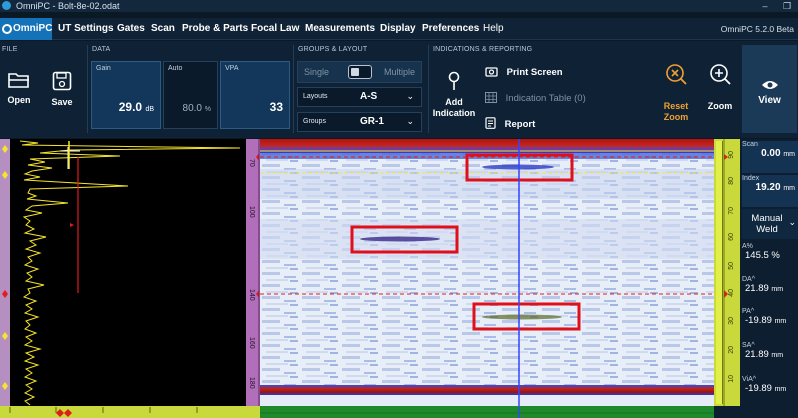 This screenshot has width=798, height=418. I want to click on vpa-value: 33, so click(276, 107).